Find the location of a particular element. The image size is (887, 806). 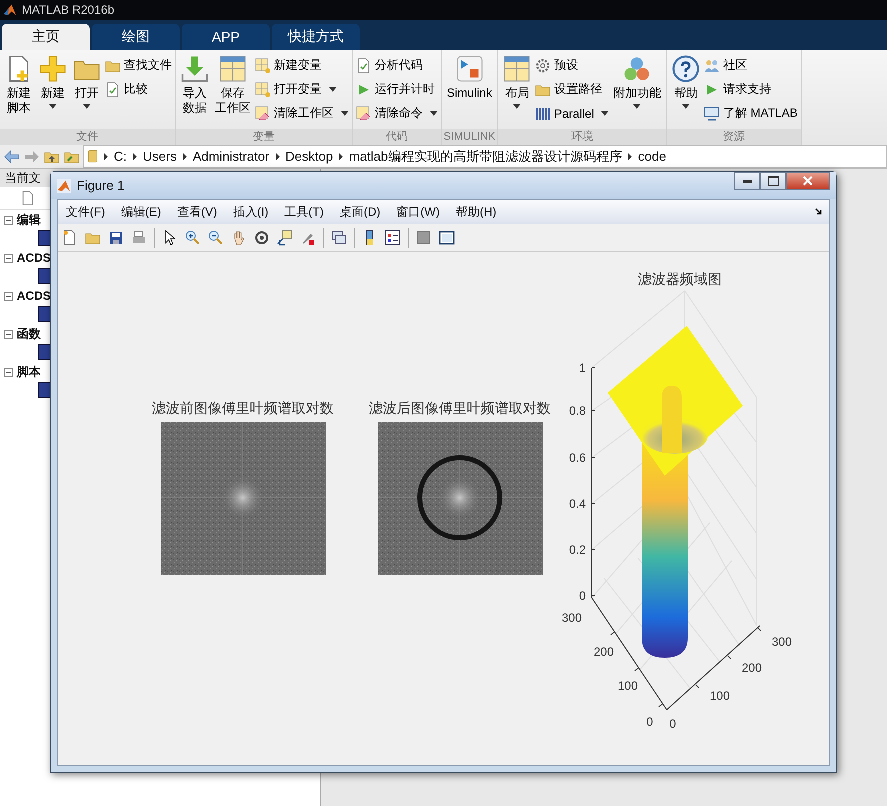

plus-icon is located at coordinates (53, 69).